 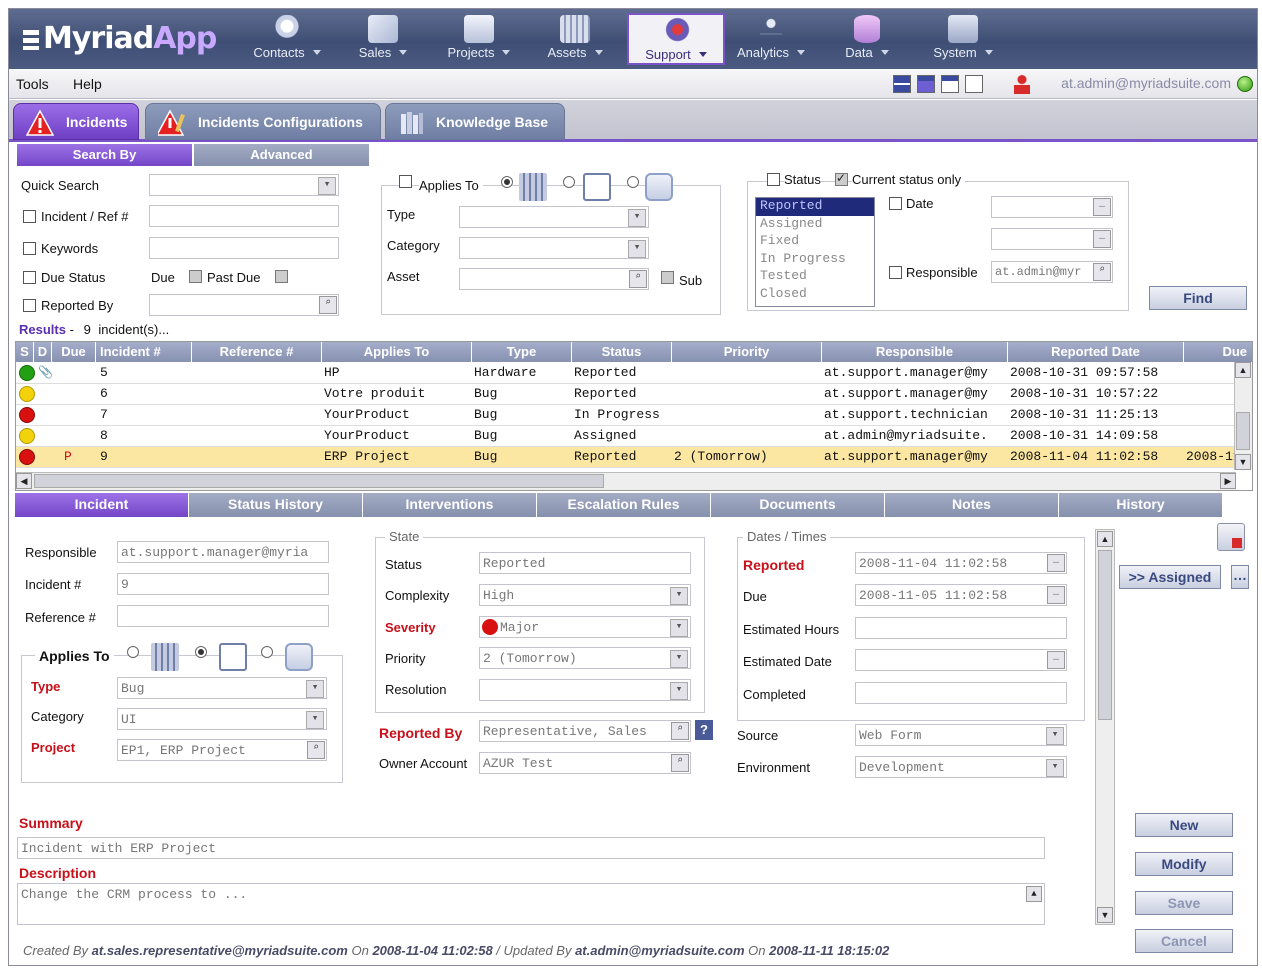 I want to click on scroll-right-icon: ▶, so click(x=1228, y=481).